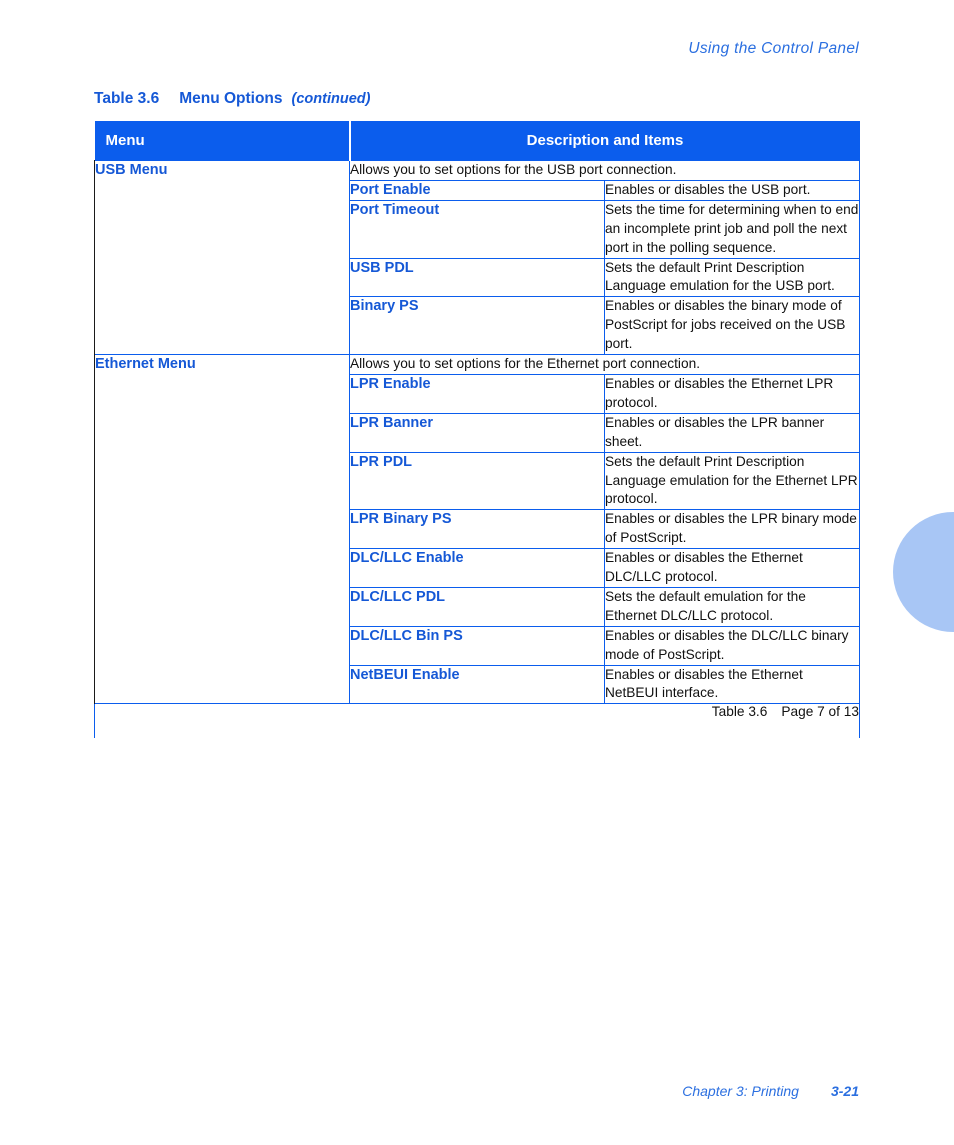 This screenshot has width=954, height=1145. I want to click on table-caption: Table 3.6 Menu Options (continued), so click(232, 99).